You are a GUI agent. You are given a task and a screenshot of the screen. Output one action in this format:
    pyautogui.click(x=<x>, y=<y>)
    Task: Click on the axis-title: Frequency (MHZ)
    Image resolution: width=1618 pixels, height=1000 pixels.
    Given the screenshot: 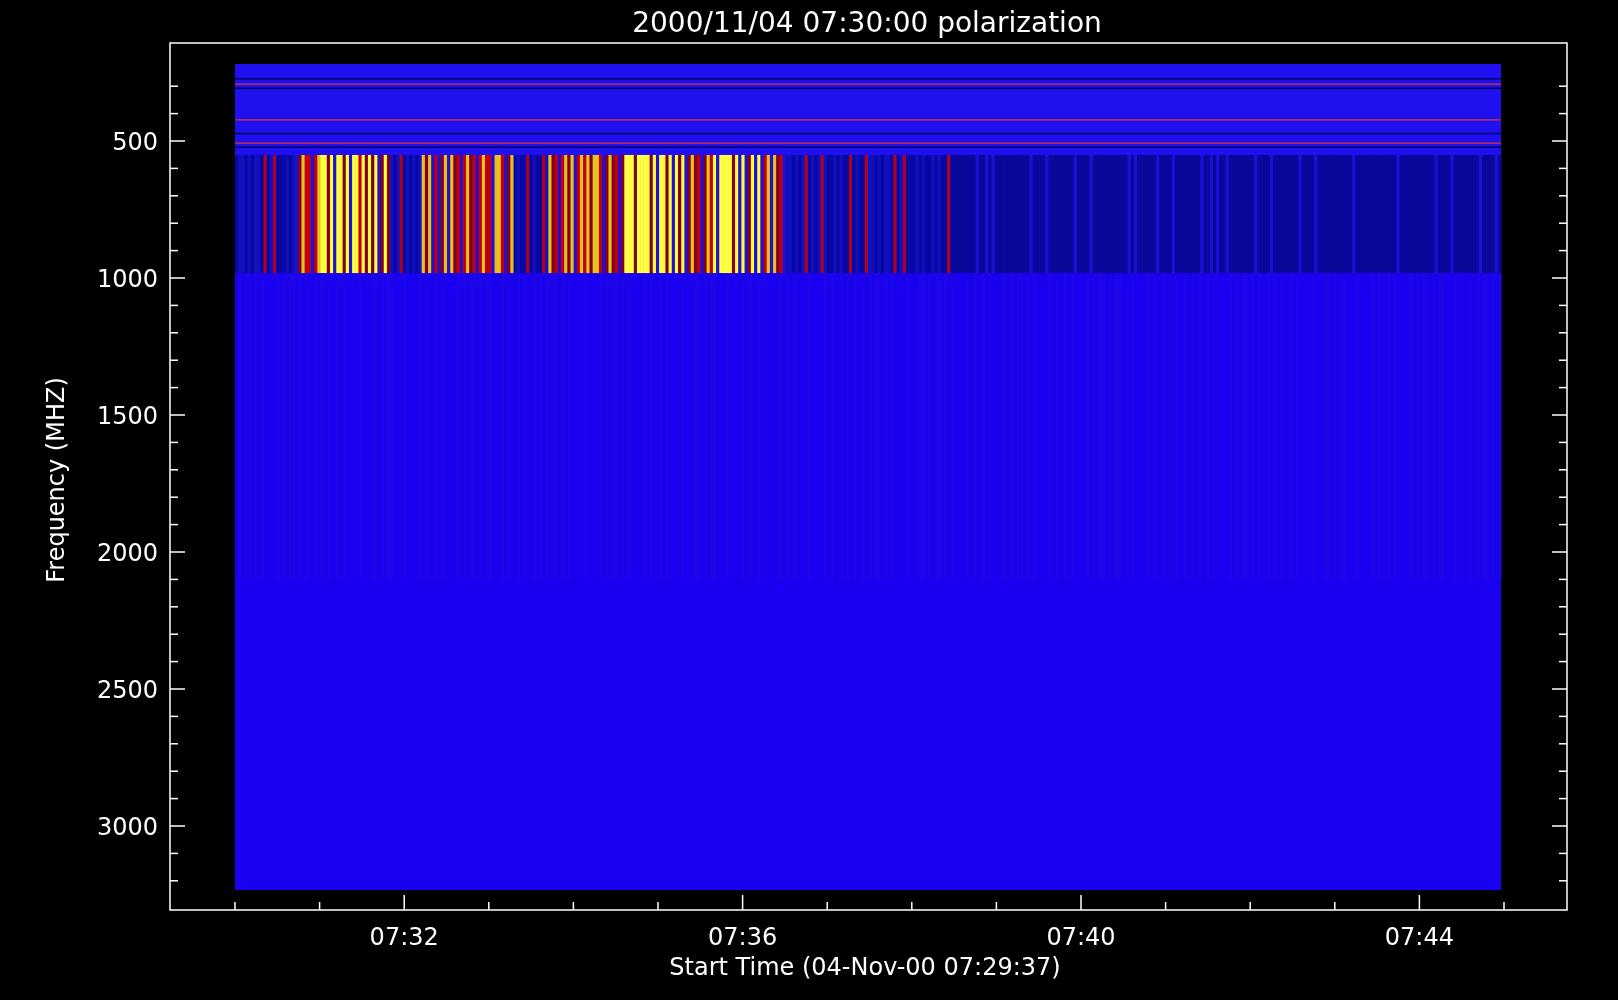 What is the action you would take?
    pyautogui.click(x=56, y=480)
    